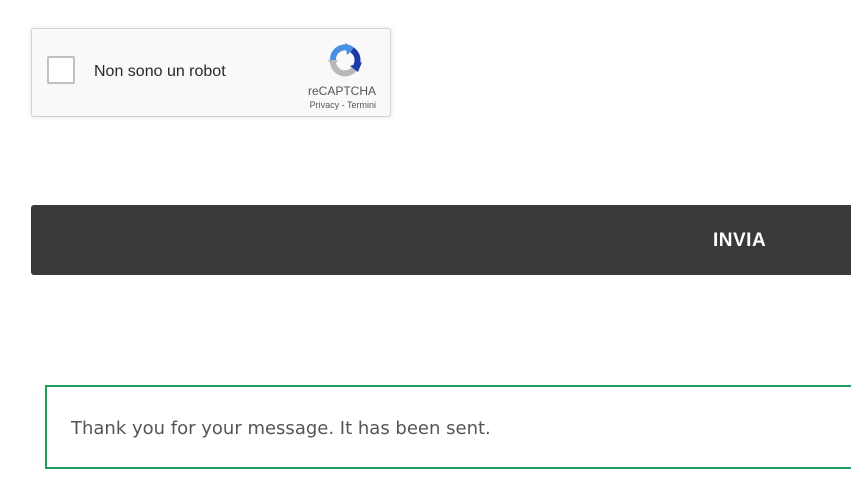 The height and width of the screenshot is (482, 851). What do you see at coordinates (441, 240) in the screenshot?
I see `submit-button: INVIA` at bounding box center [441, 240].